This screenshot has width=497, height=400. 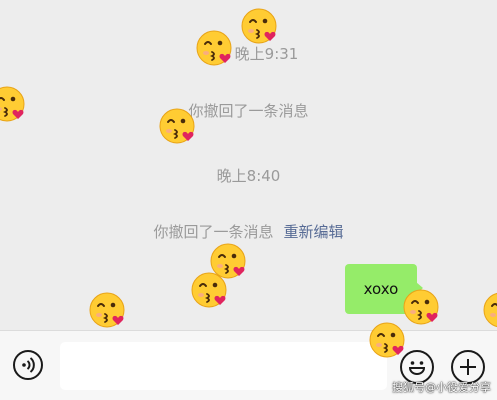 What do you see at coordinates (223, 366) in the screenshot?
I see `message-input` at bounding box center [223, 366].